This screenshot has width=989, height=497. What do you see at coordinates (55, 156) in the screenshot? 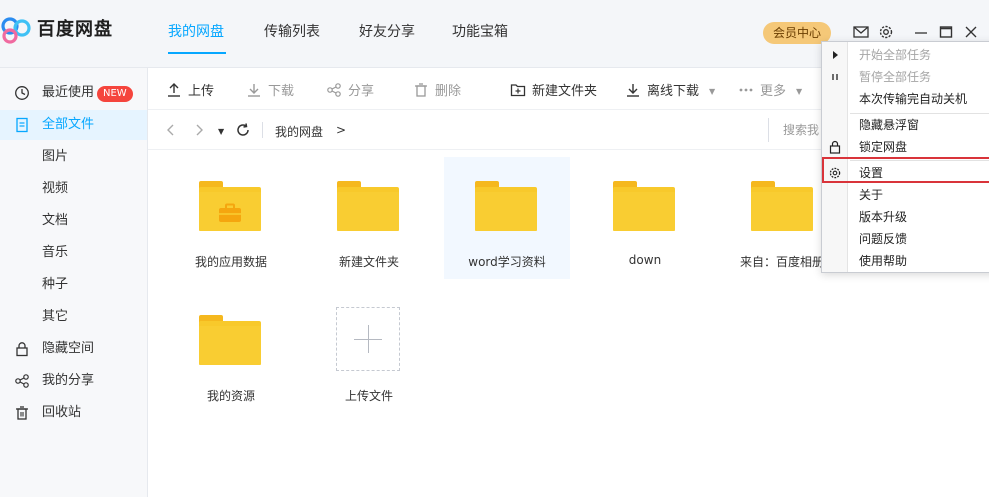
I see `sidebar-item-label: 图片` at bounding box center [55, 156].